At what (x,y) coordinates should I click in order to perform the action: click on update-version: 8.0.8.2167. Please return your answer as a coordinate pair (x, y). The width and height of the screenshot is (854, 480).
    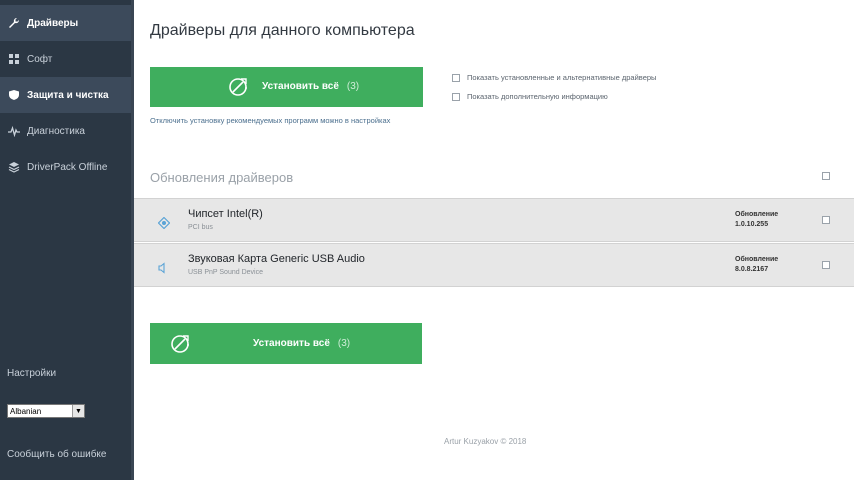
    Looking at the image, I should click on (752, 269).